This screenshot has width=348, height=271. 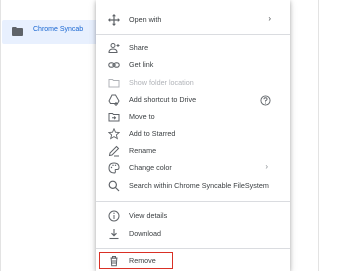 I want to click on folder-move-icon, so click(x=114, y=117).